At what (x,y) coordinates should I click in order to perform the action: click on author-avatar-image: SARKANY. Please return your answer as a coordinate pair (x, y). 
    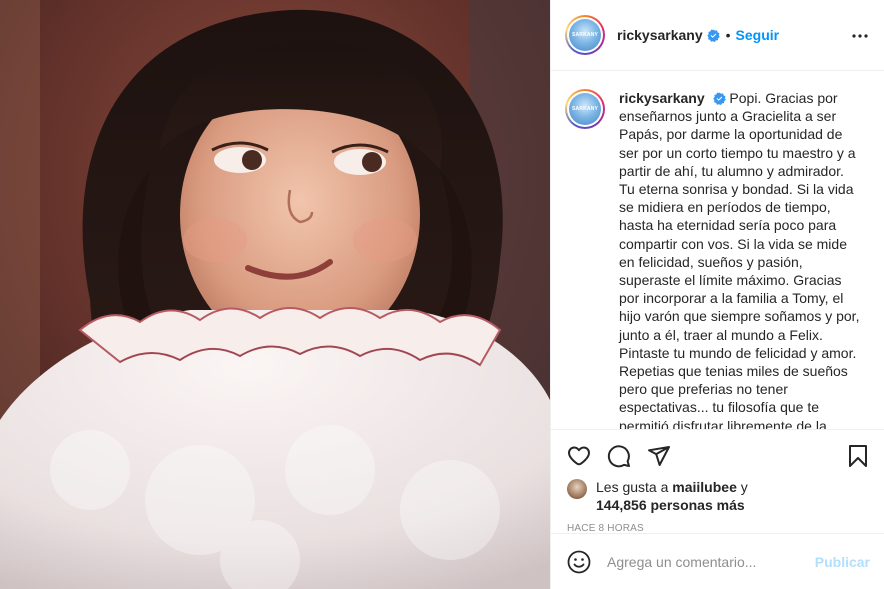
    Looking at the image, I should click on (585, 35).